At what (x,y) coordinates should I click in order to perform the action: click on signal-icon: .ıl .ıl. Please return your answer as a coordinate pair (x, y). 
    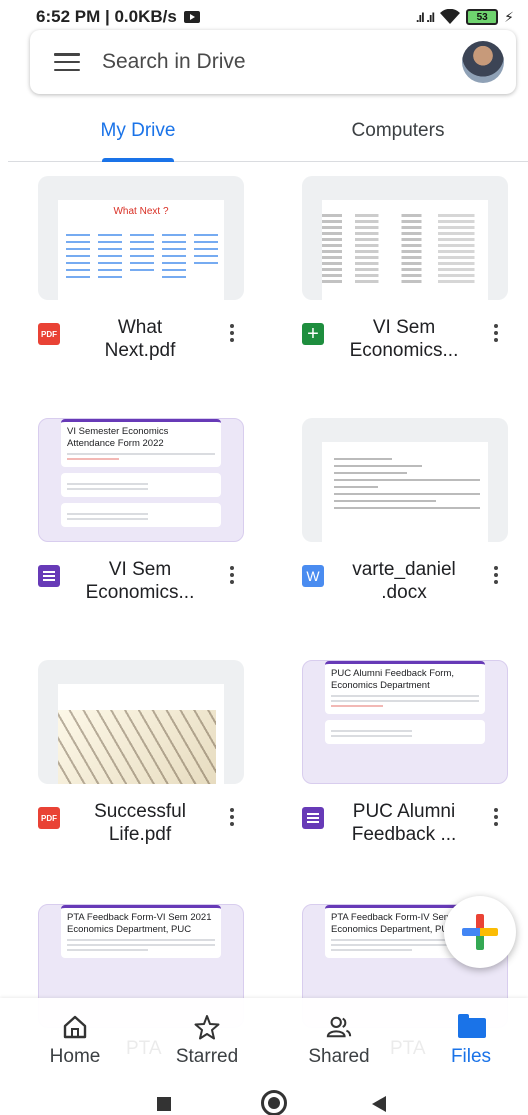
    Looking at the image, I should click on (425, 17).